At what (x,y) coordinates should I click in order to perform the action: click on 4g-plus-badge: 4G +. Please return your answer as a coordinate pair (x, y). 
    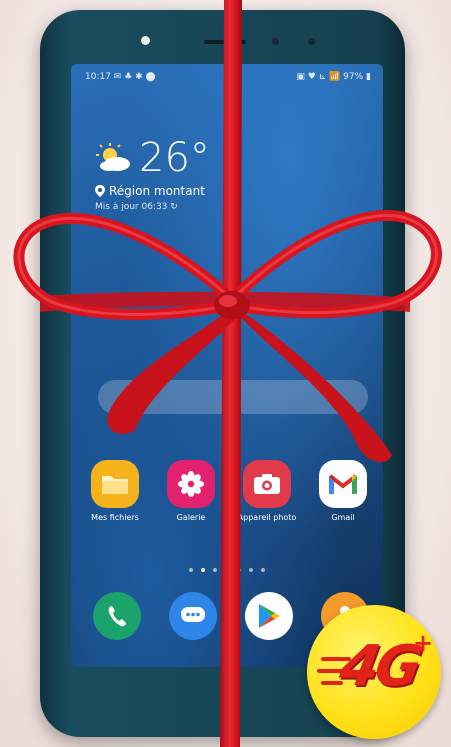
    Looking at the image, I should click on (374, 672).